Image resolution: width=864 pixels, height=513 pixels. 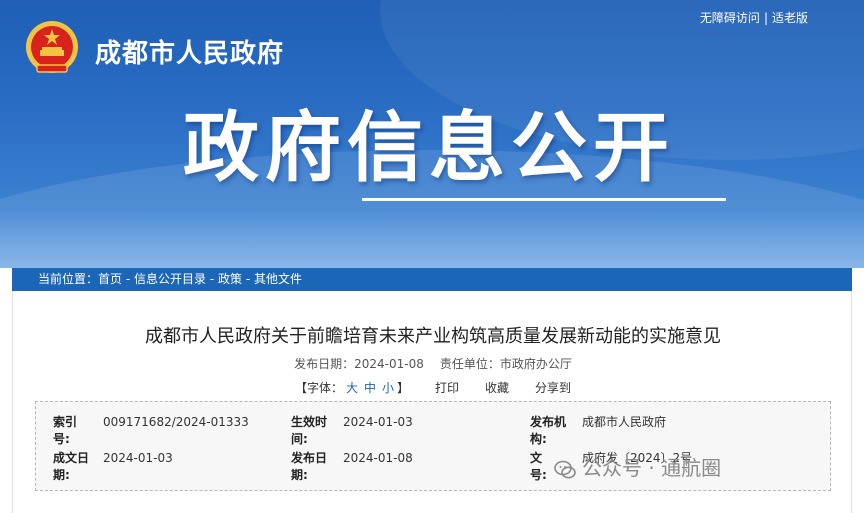 What do you see at coordinates (68, 279) in the screenshot?
I see `breadcrumb-prefix: 当前位置：` at bounding box center [68, 279].